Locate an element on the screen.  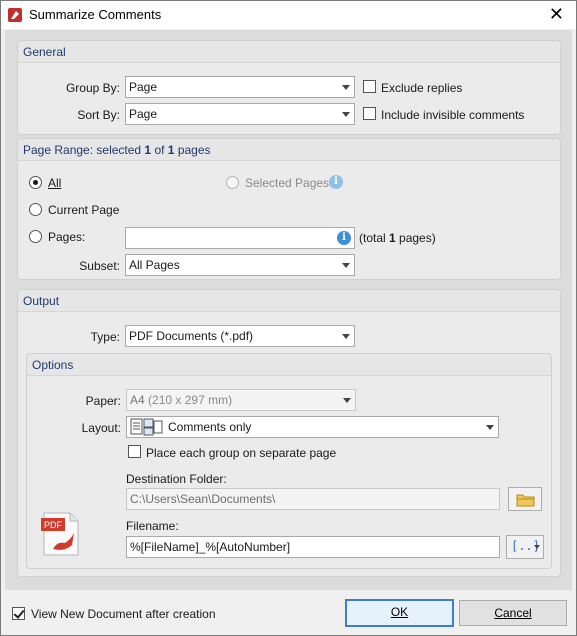
sort-by-dropdown: Page is located at coordinates (240, 114).